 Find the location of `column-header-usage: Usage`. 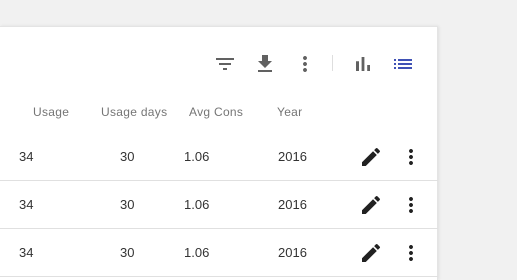

column-header-usage: Usage is located at coordinates (51, 112).